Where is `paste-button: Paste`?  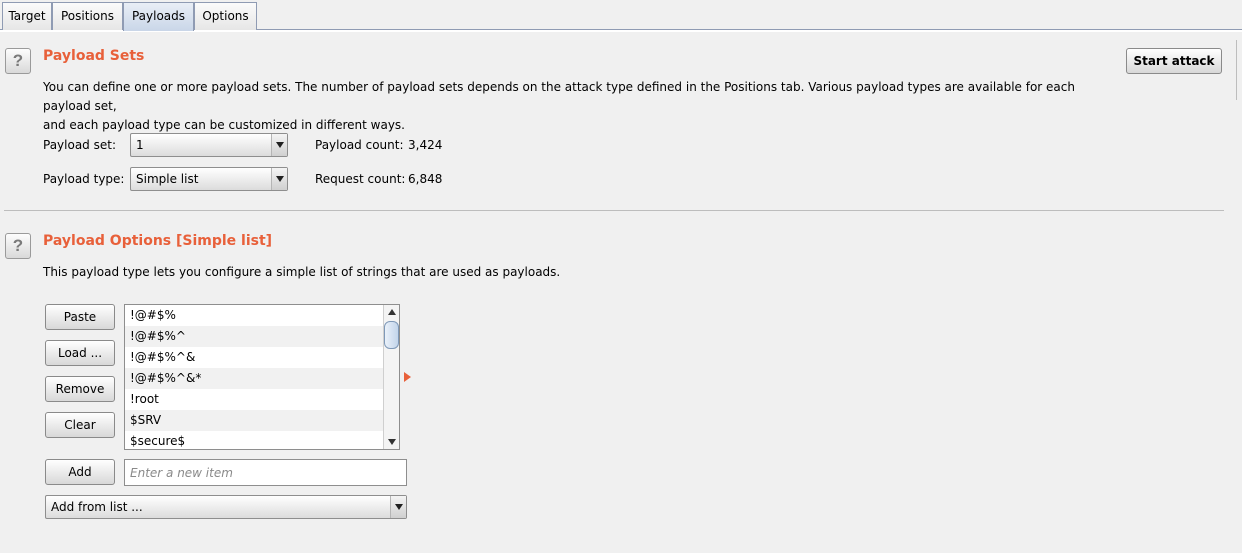
paste-button: Paste is located at coordinates (80, 317).